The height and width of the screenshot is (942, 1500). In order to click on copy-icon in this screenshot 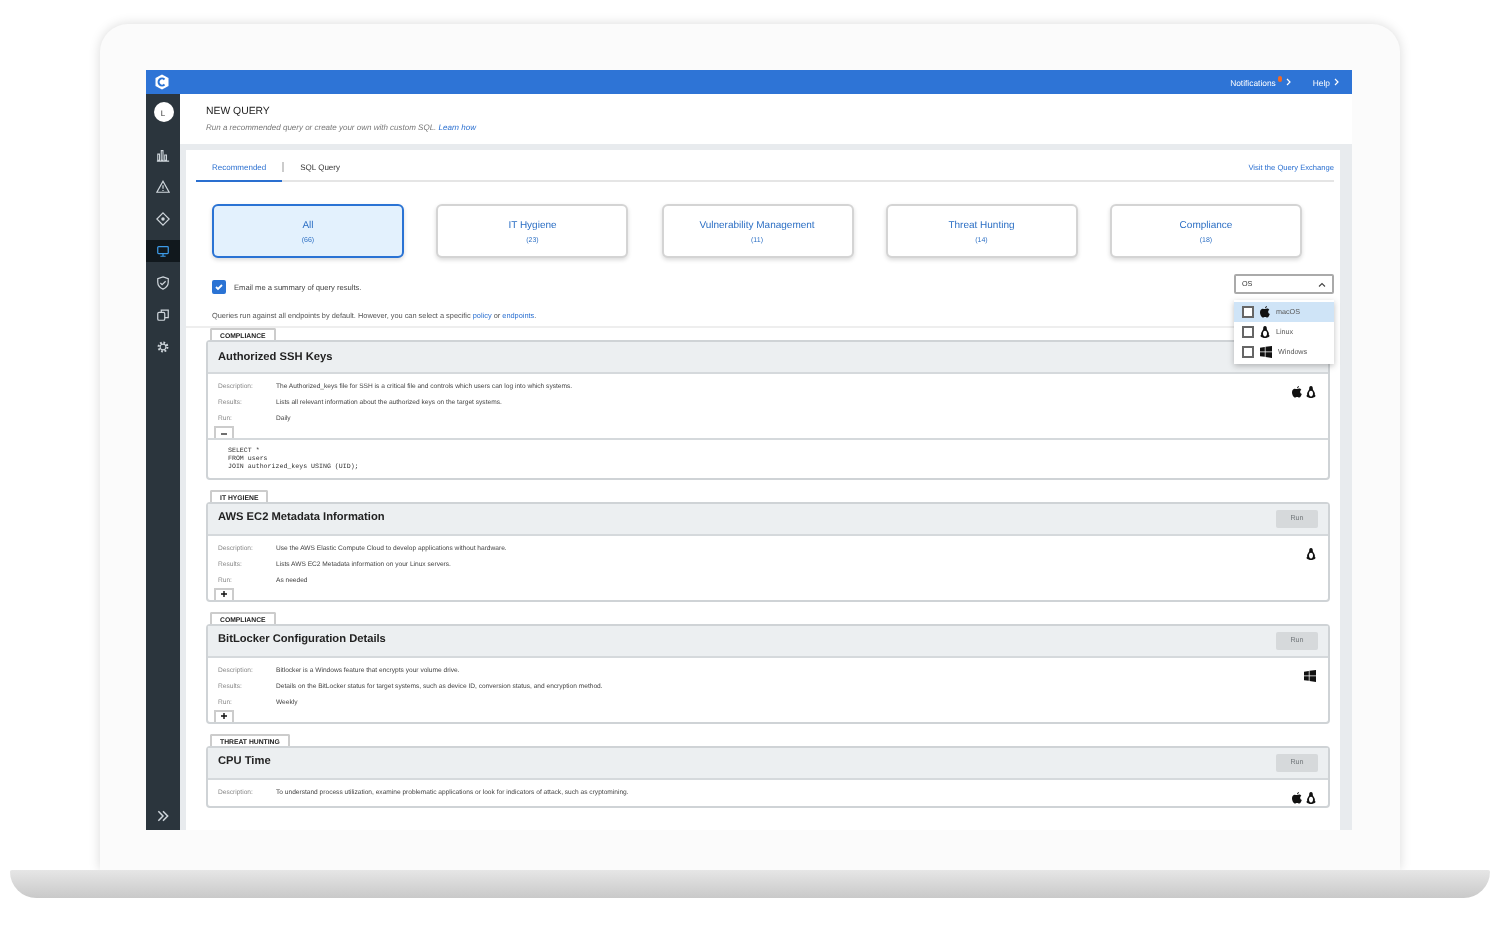, I will do `click(163, 315)`.